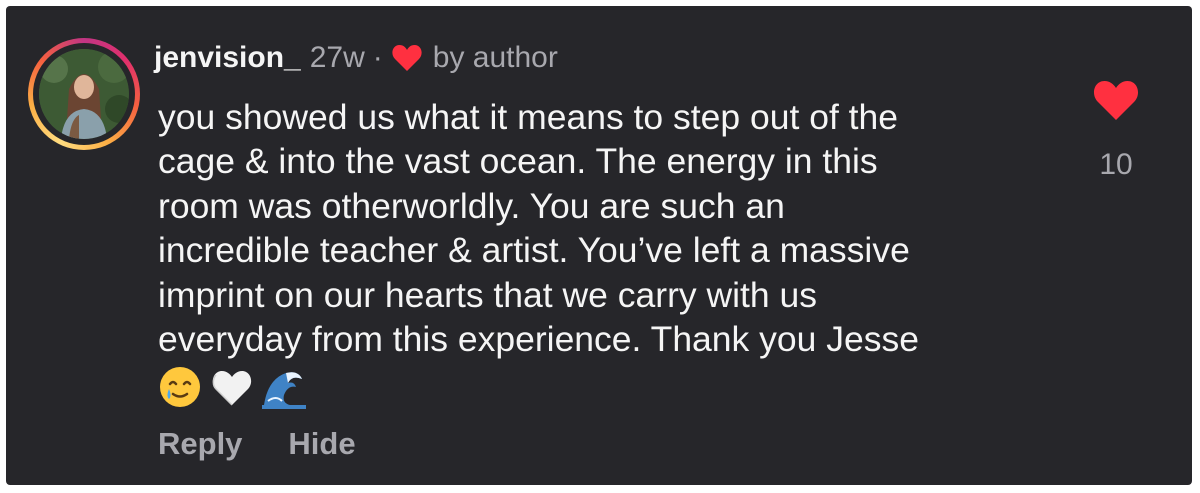 The width and height of the screenshot is (1200, 493). Describe the element at coordinates (227, 58) in the screenshot. I see `username-link: jenvision_` at that location.